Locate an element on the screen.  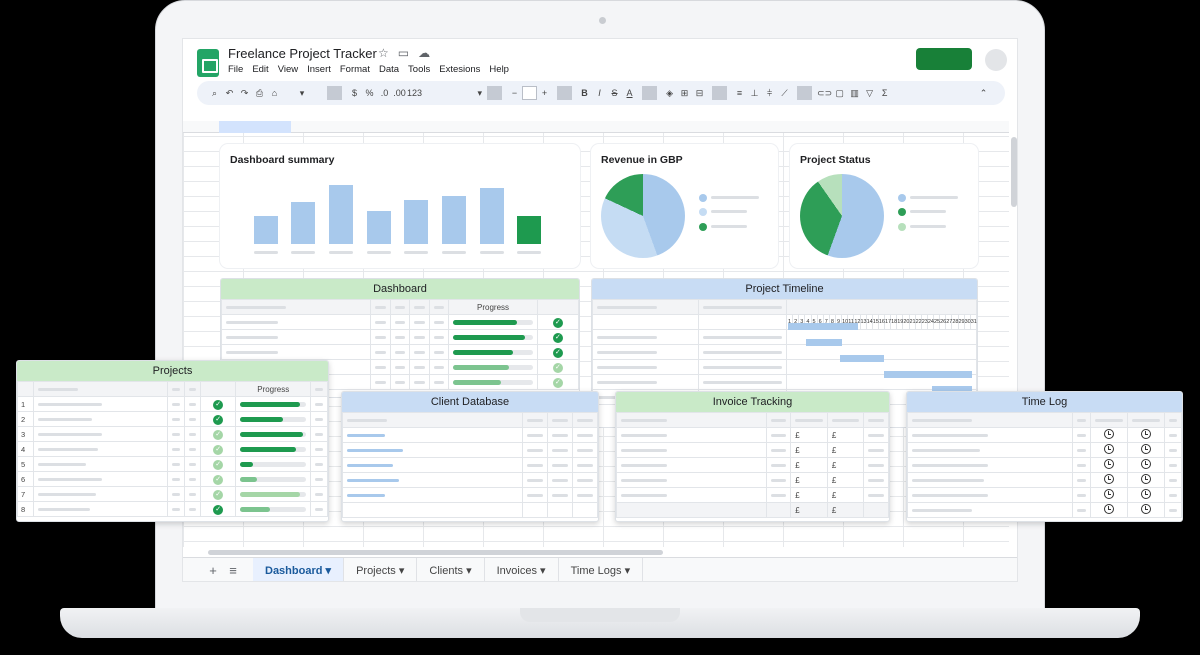
collapse-toolbar-icon: ⌃ is located at coordinates (983, 93).